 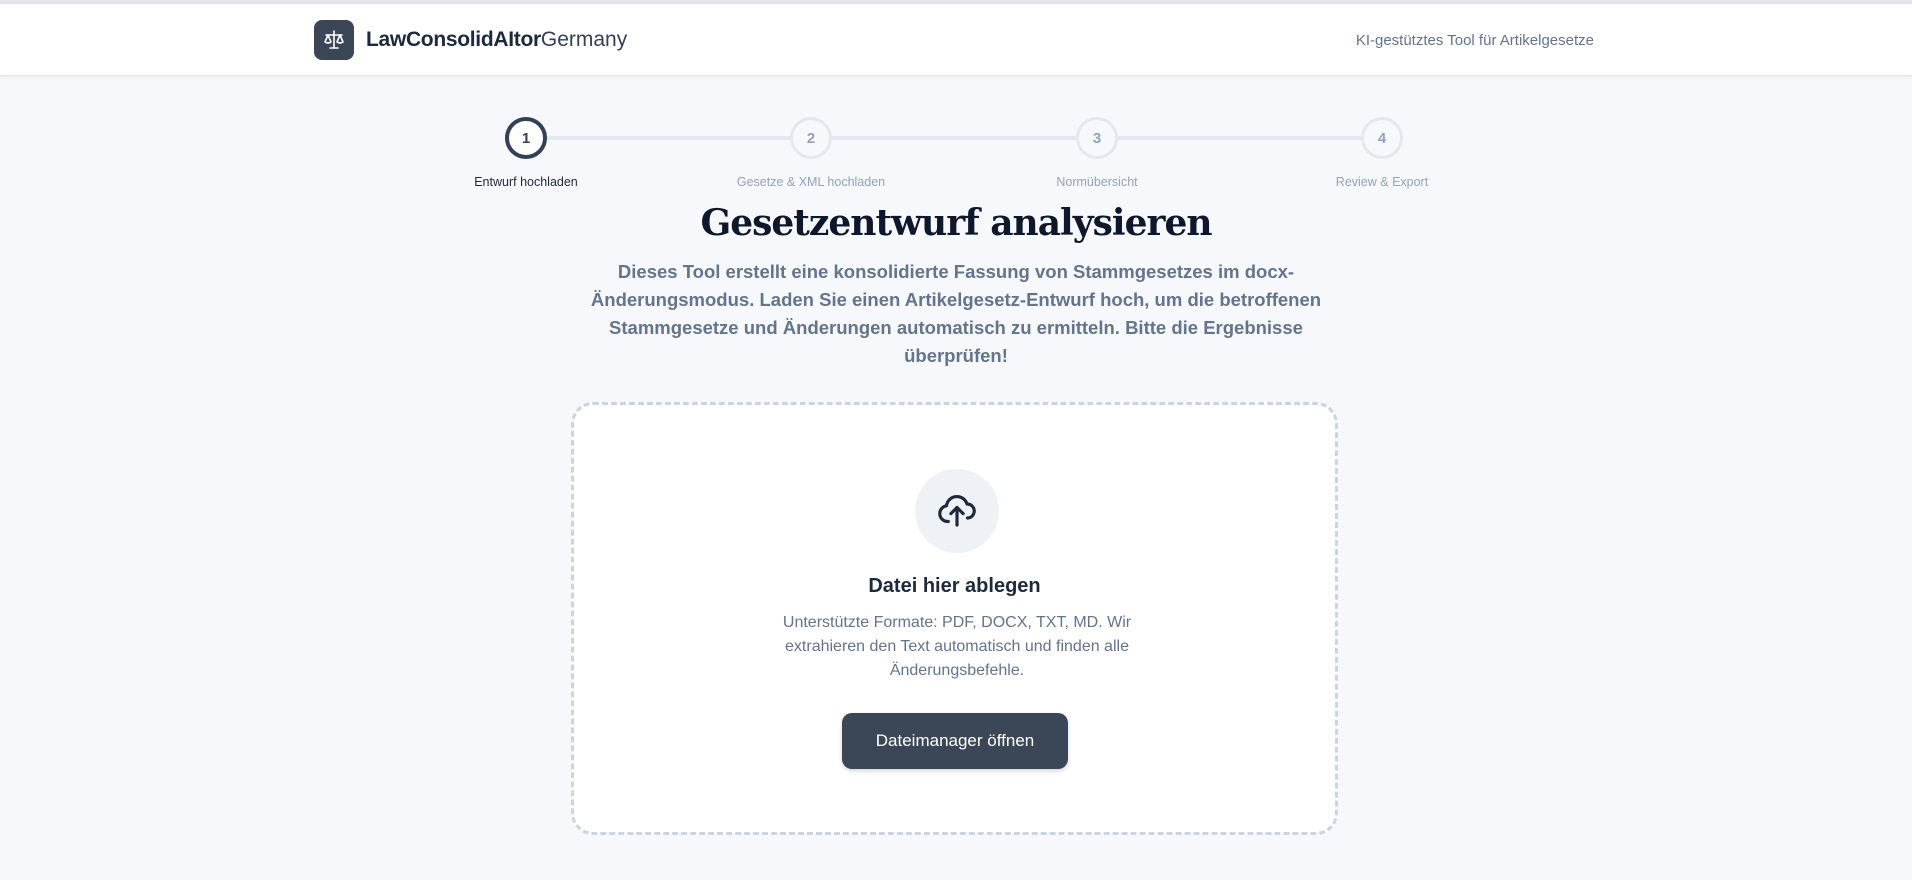 What do you see at coordinates (1382, 182) in the screenshot?
I see `step-4-label: Review & Export` at bounding box center [1382, 182].